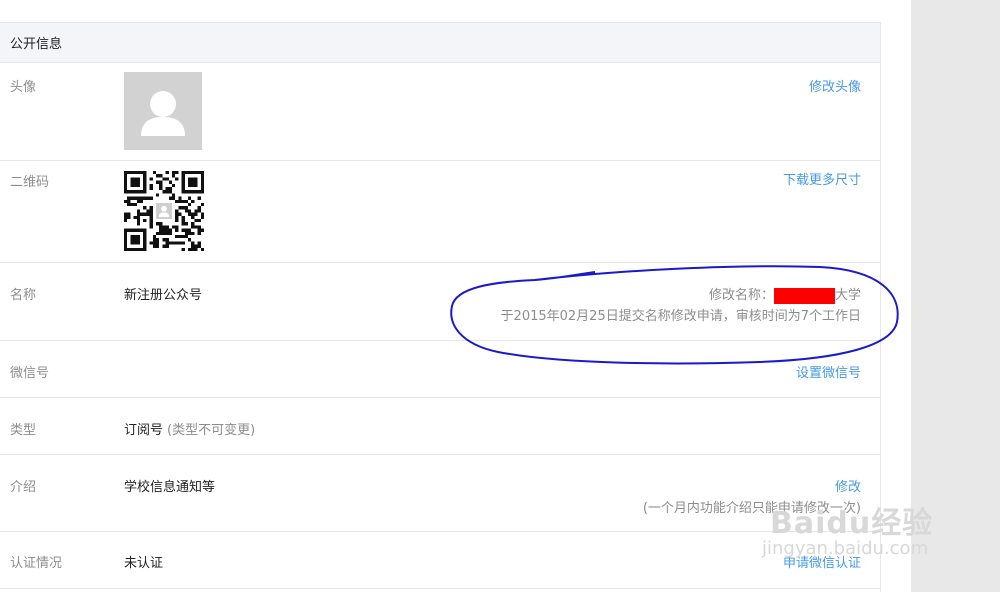 The image size is (1000, 592). What do you see at coordinates (741, 295) in the screenshot?
I see `name-change-prefix: 修改名称：` at bounding box center [741, 295].